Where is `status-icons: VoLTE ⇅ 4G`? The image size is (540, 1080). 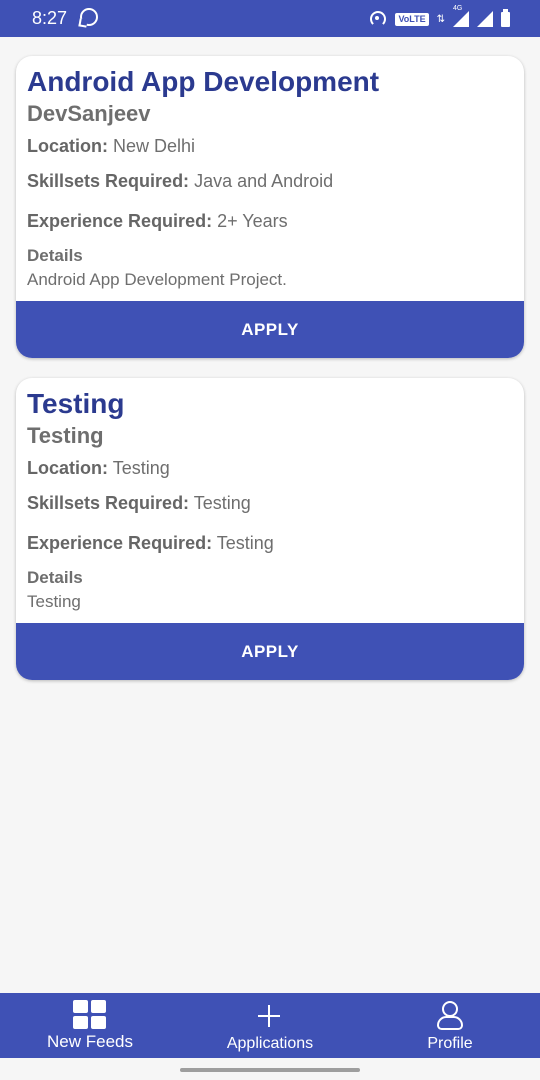
status-icons: VoLTE ⇅ 4G is located at coordinates (439, 17).